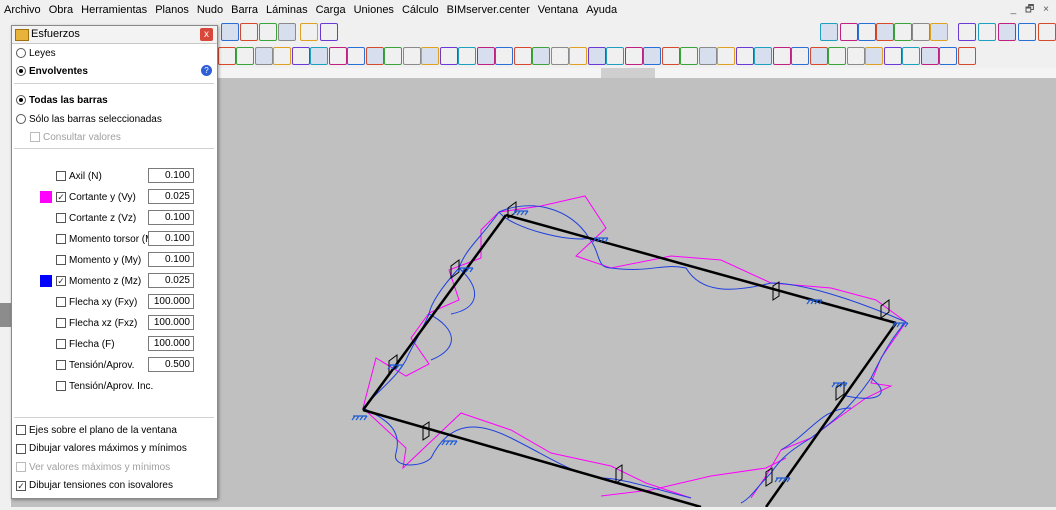  I want to click on scope-selected-radio: Sólo las barras seleccionadas, so click(89, 119).